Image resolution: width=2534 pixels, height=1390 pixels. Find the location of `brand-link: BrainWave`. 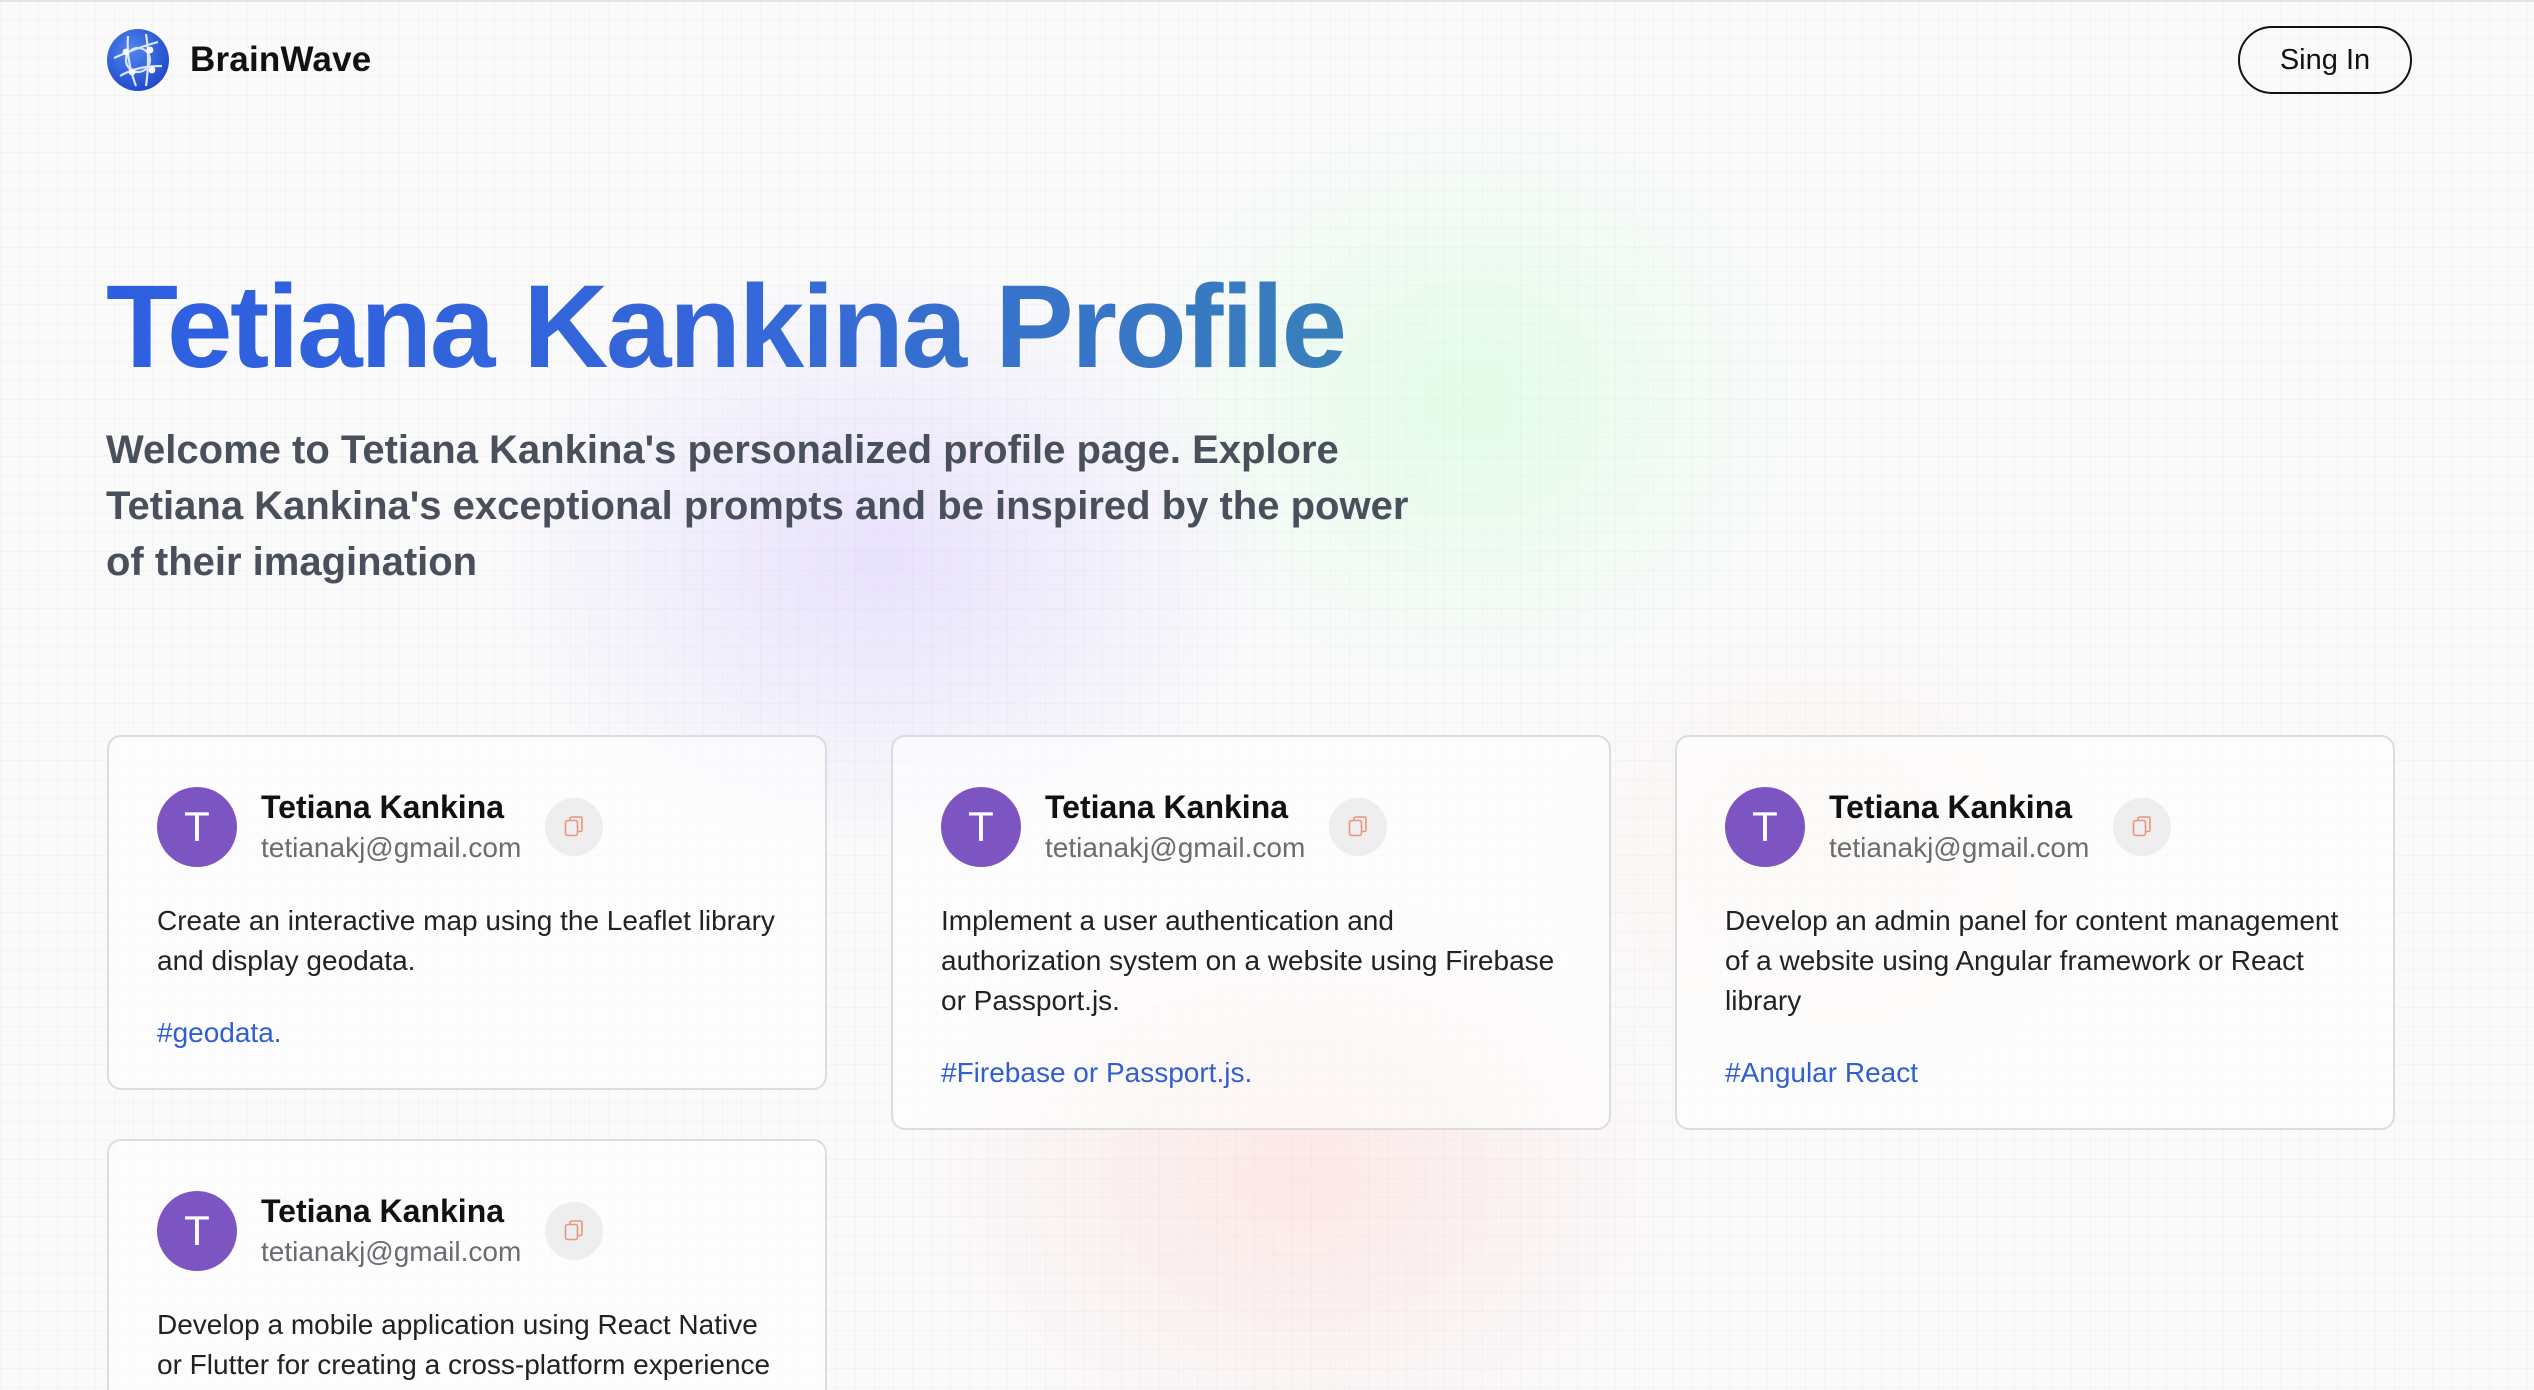

brand-link: BrainWave is located at coordinates (238, 60).